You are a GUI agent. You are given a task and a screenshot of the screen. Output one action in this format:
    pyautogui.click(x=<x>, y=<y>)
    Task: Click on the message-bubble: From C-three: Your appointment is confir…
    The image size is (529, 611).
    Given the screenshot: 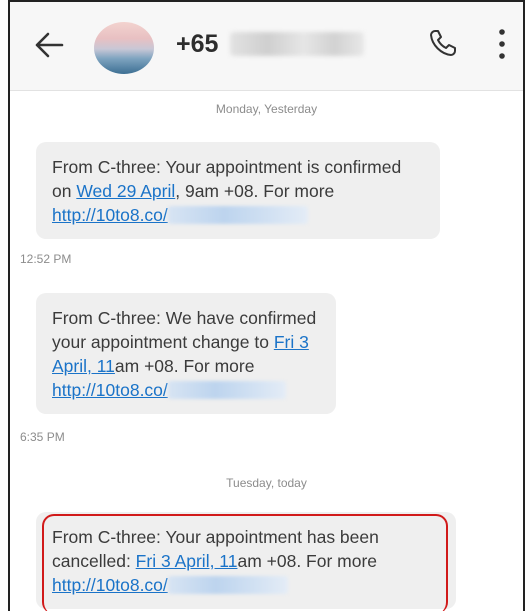 What is the action you would take?
    pyautogui.click(x=238, y=190)
    